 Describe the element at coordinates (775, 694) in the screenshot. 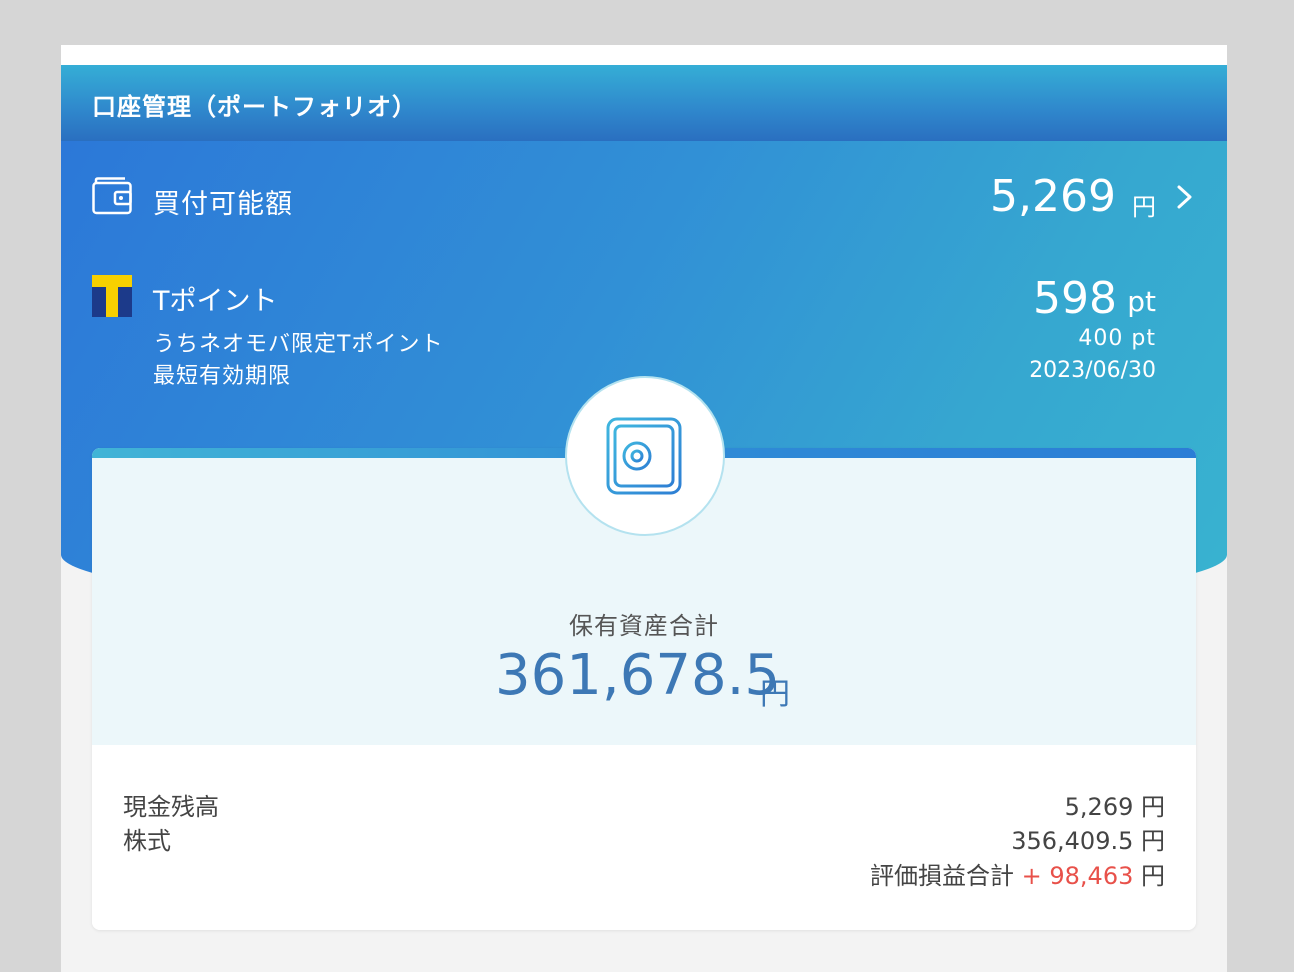

I see `total-assets-unit: 円` at that location.